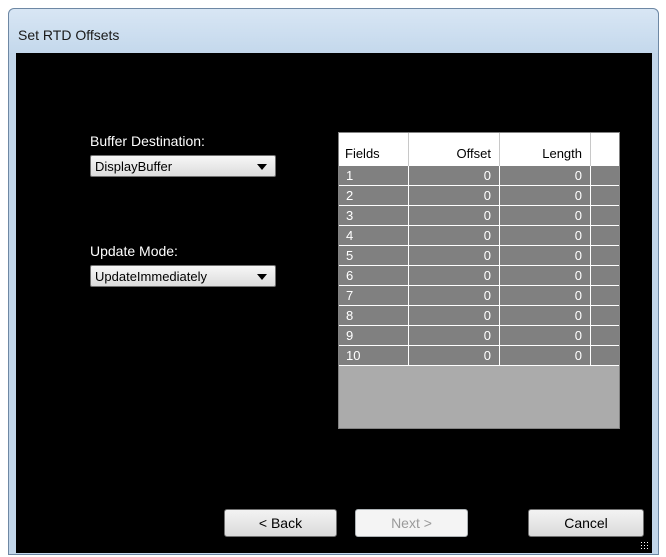  I want to click on next-button: Next >, so click(411, 523).